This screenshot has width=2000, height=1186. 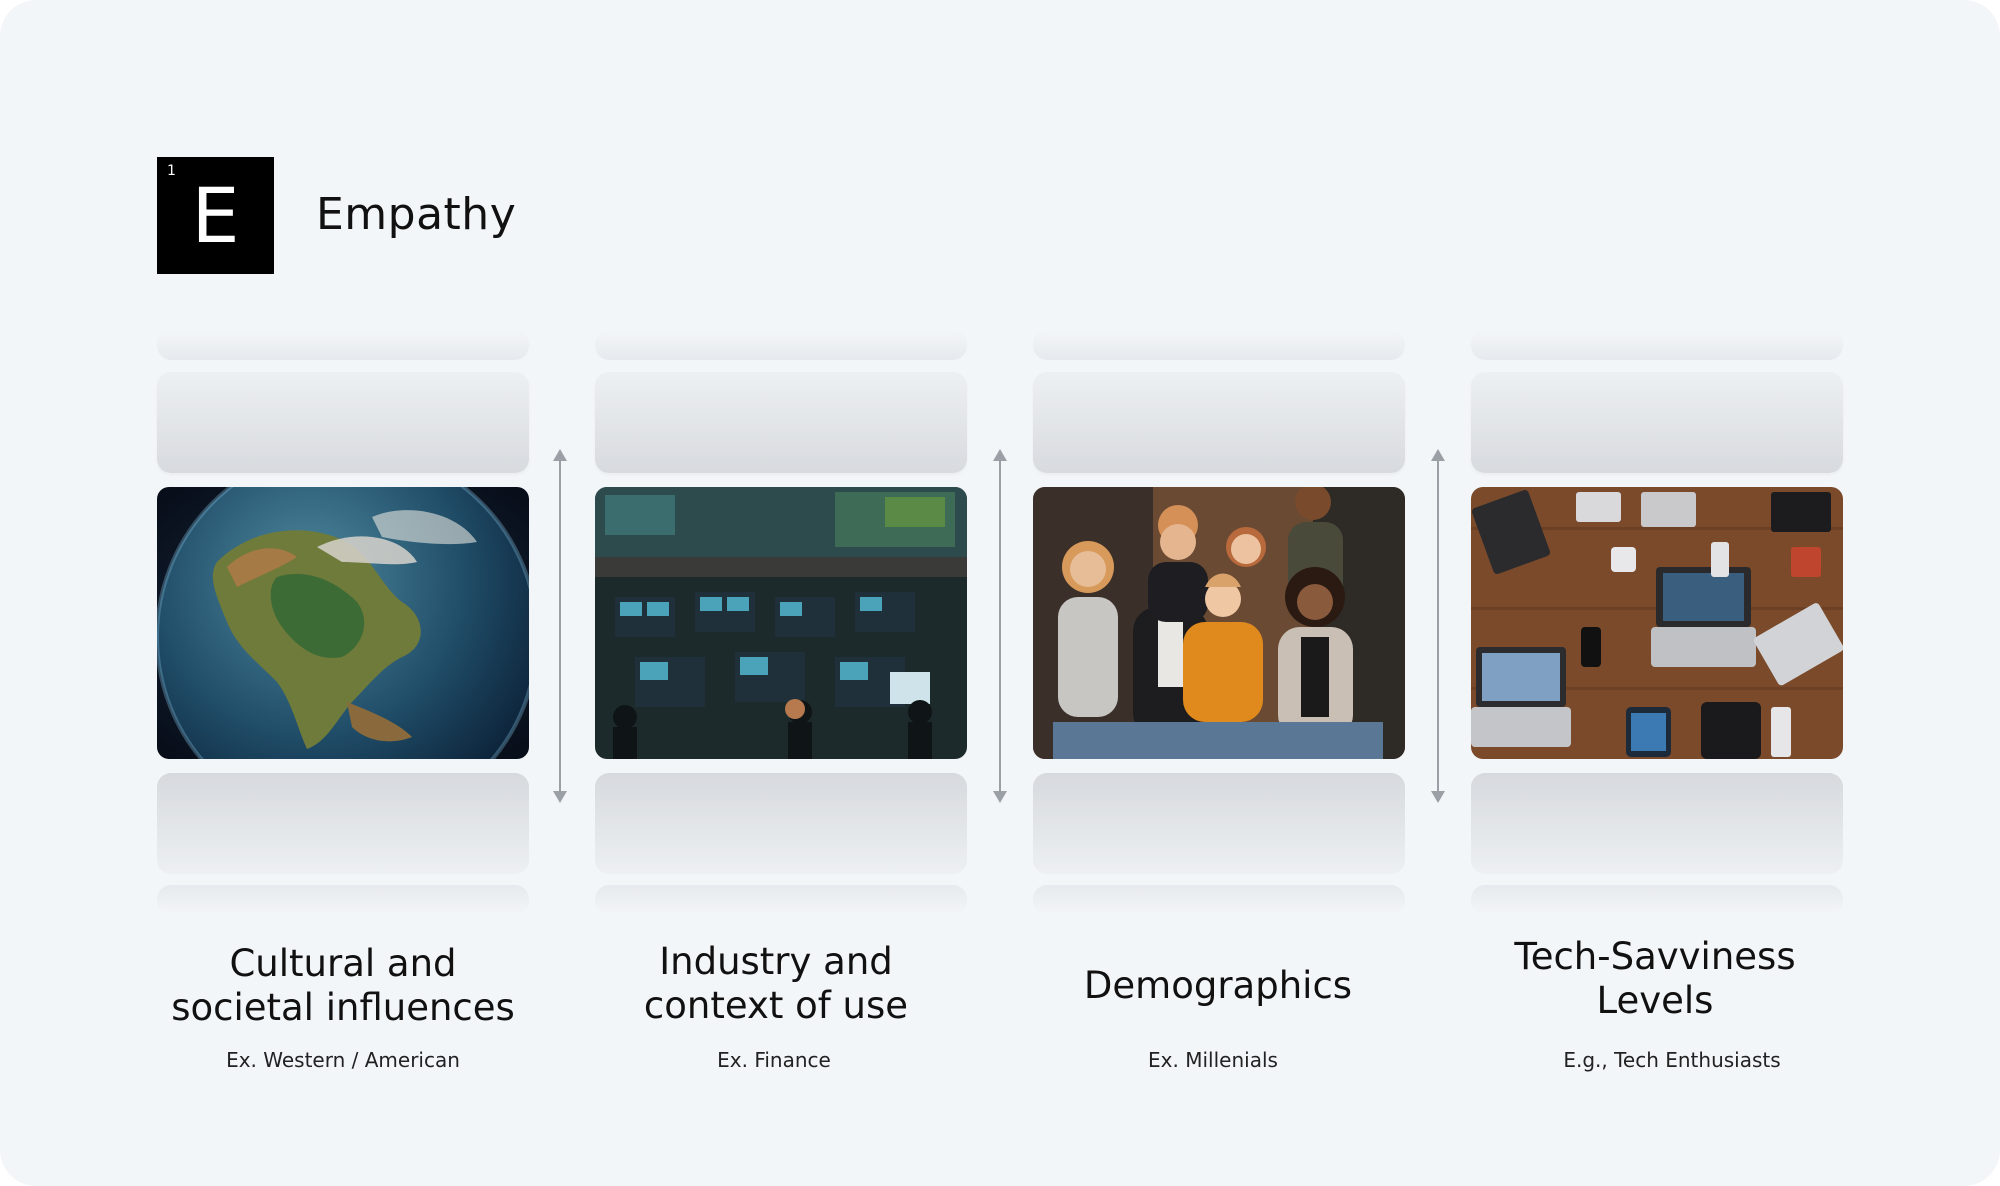 What do you see at coordinates (1655, 1000) in the screenshot?
I see `label-line: Levels` at bounding box center [1655, 1000].